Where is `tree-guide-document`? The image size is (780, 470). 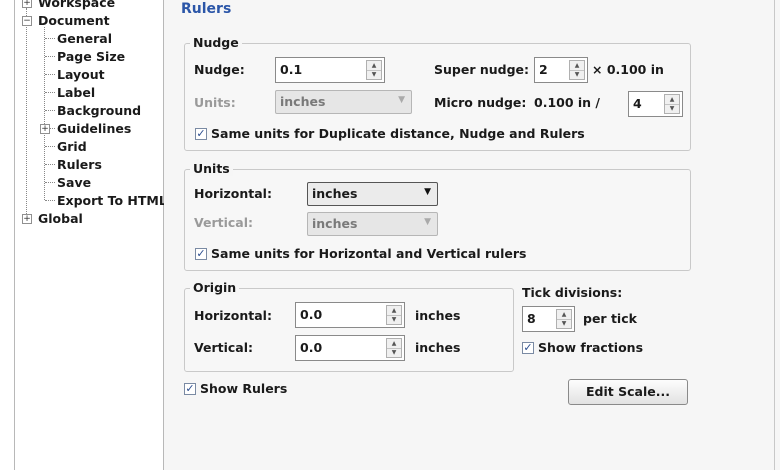 tree-guide-document is located at coordinates (44, 113).